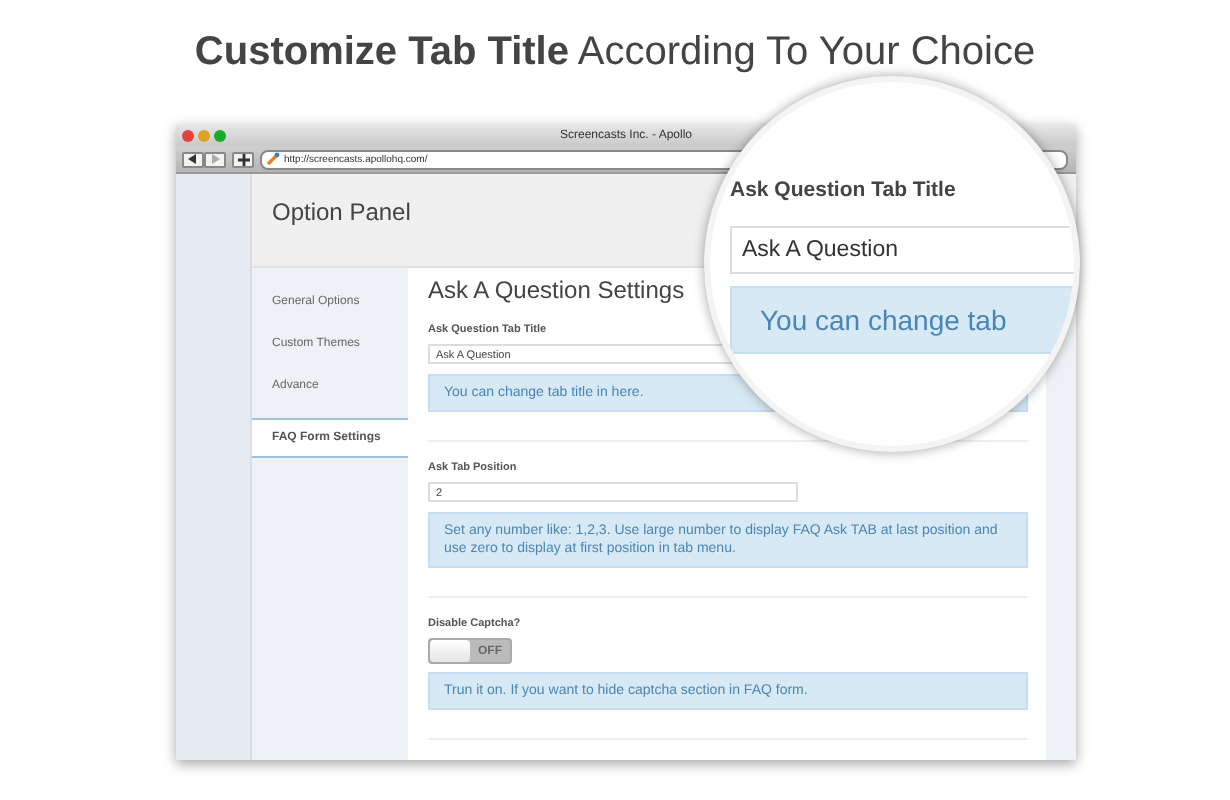 The image size is (1230, 800). I want to click on back-button, so click(193, 159).